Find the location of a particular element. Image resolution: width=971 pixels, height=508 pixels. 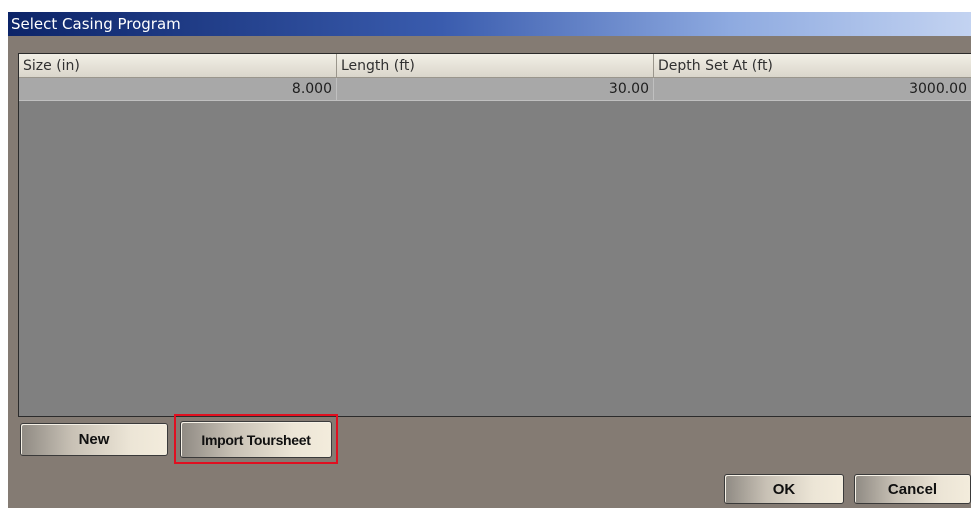

grid-header: Size (in) Length (ft) Depth Set At (ft) is located at coordinates (495, 66).